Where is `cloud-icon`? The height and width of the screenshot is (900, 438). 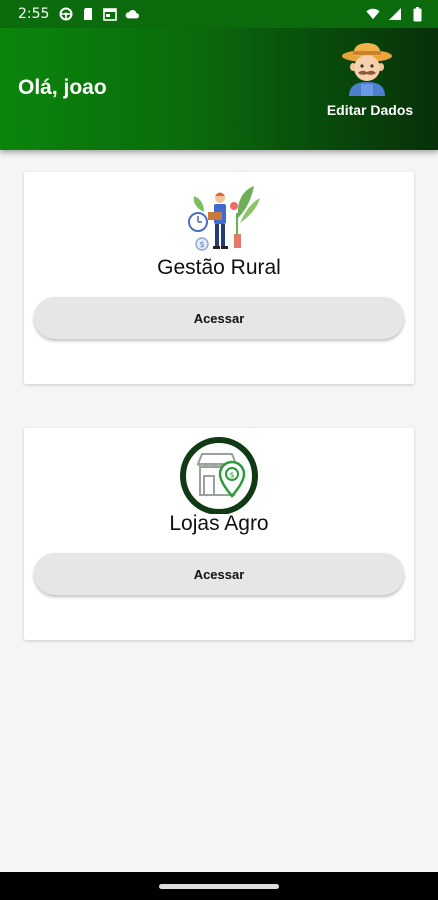
cloud-icon is located at coordinates (132, 14).